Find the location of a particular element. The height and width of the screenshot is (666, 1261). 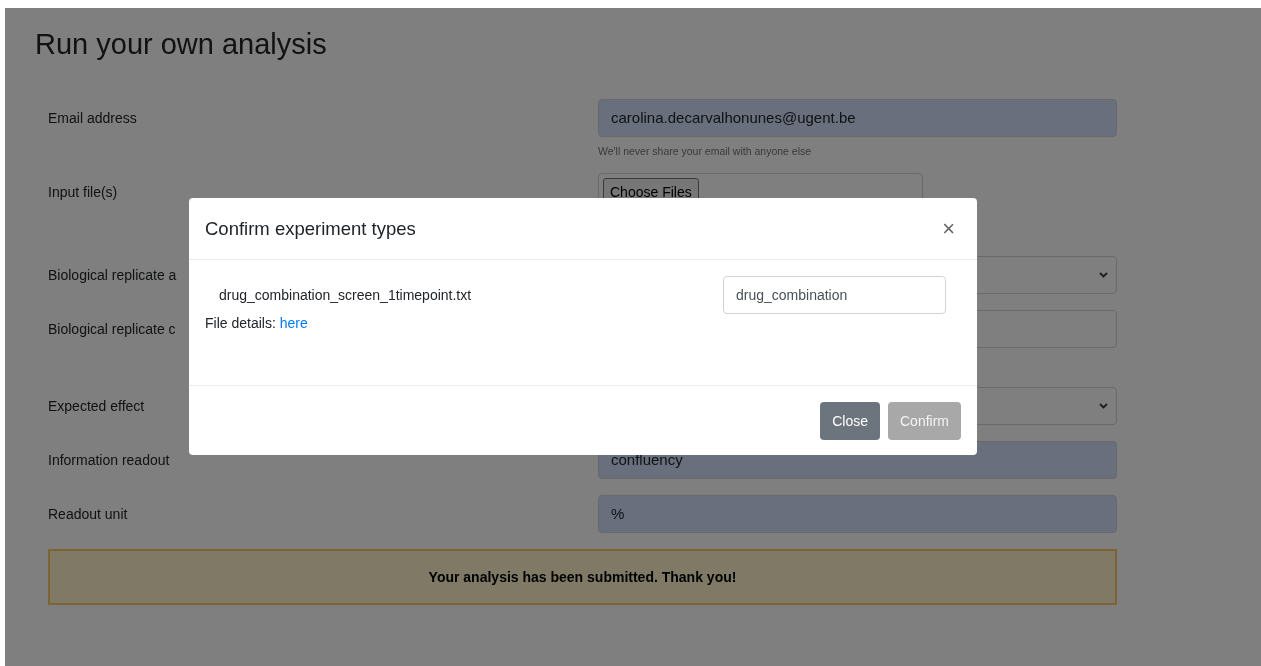

here-link: here is located at coordinates (293, 323).